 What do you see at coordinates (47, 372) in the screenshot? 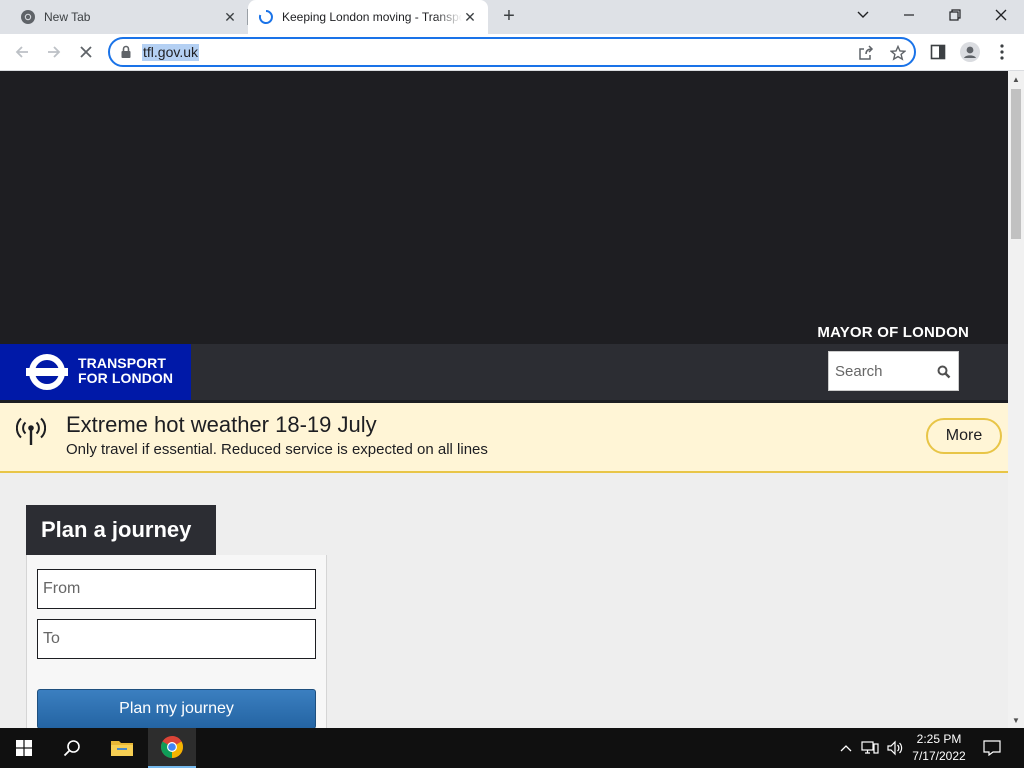
I see `roundel-icon` at bounding box center [47, 372].